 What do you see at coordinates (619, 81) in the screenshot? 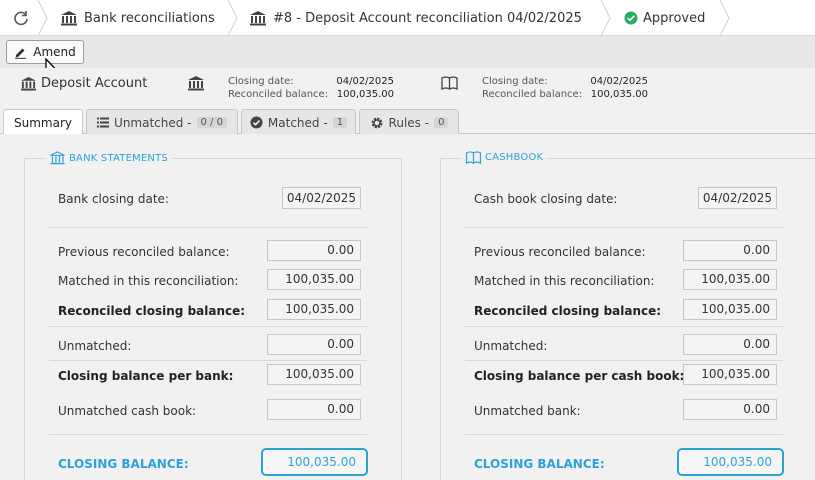
I see `cashbook-closing-date-value: 04/02/2025` at bounding box center [619, 81].